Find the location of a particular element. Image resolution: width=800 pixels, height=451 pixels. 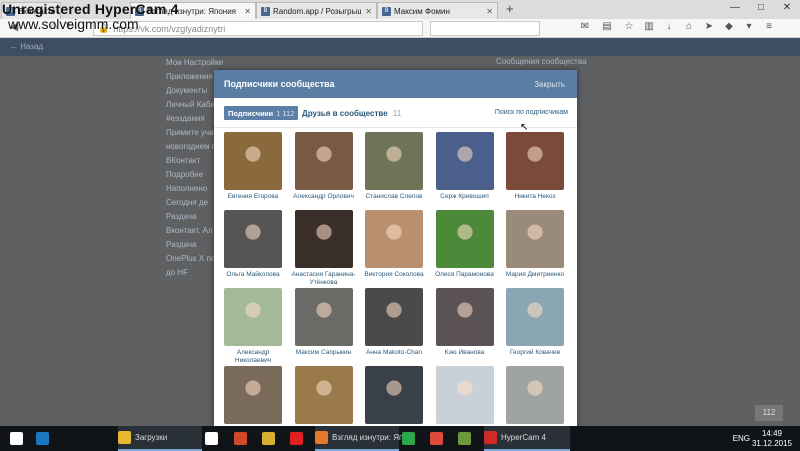

member-card: Анна Makoto-Chan is located at coordinates (394, 322).